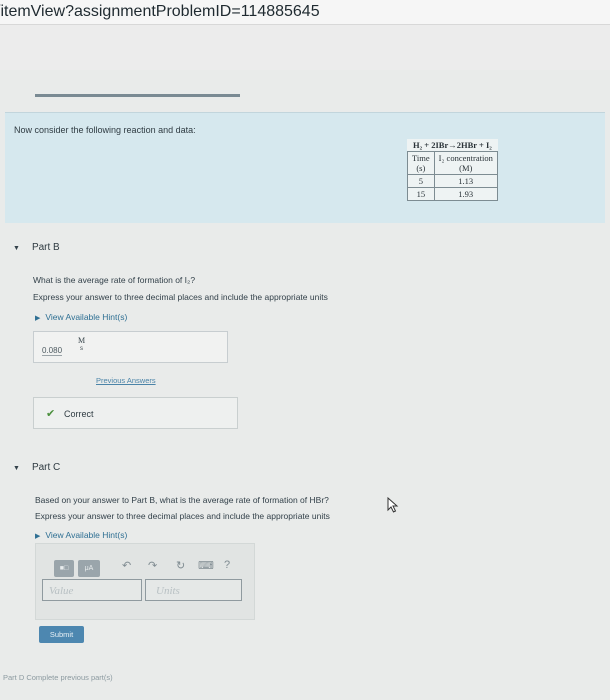 The image size is (610, 700). Describe the element at coordinates (465, 158) in the screenshot. I see `conc-header: I₂ concentration` at that location.